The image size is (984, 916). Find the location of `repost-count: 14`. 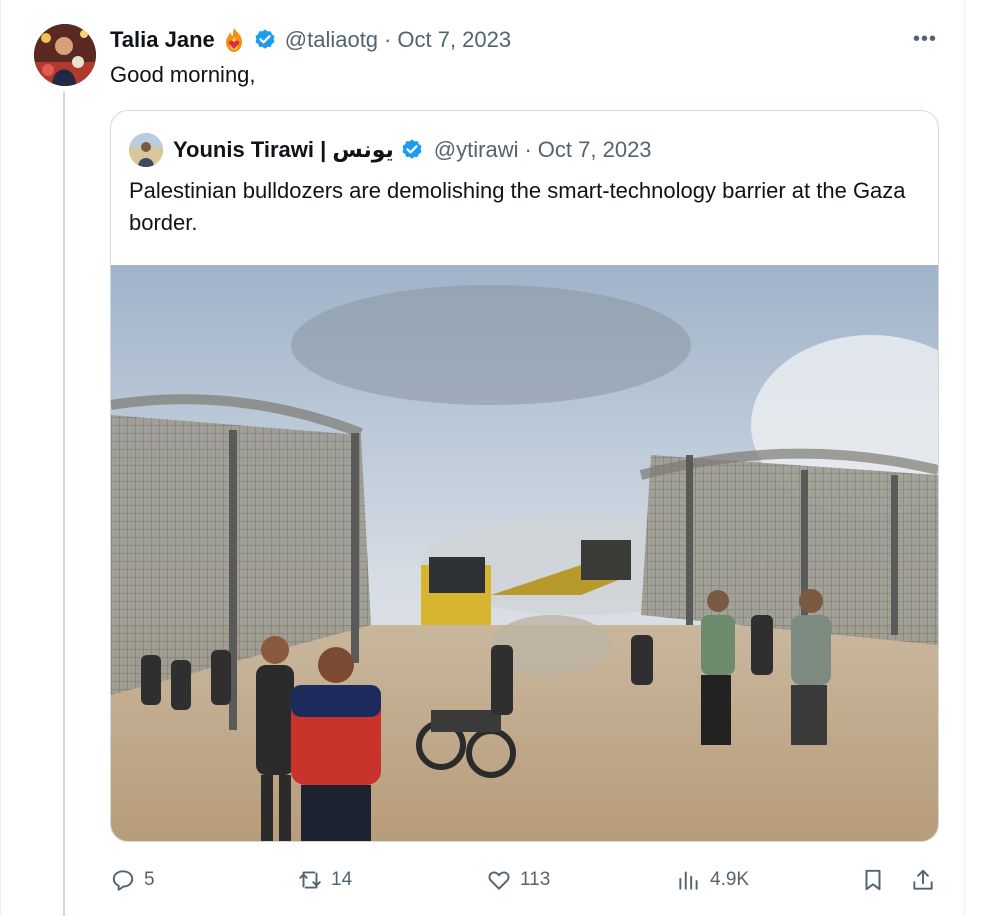

repost-count: 14 is located at coordinates (342, 879).